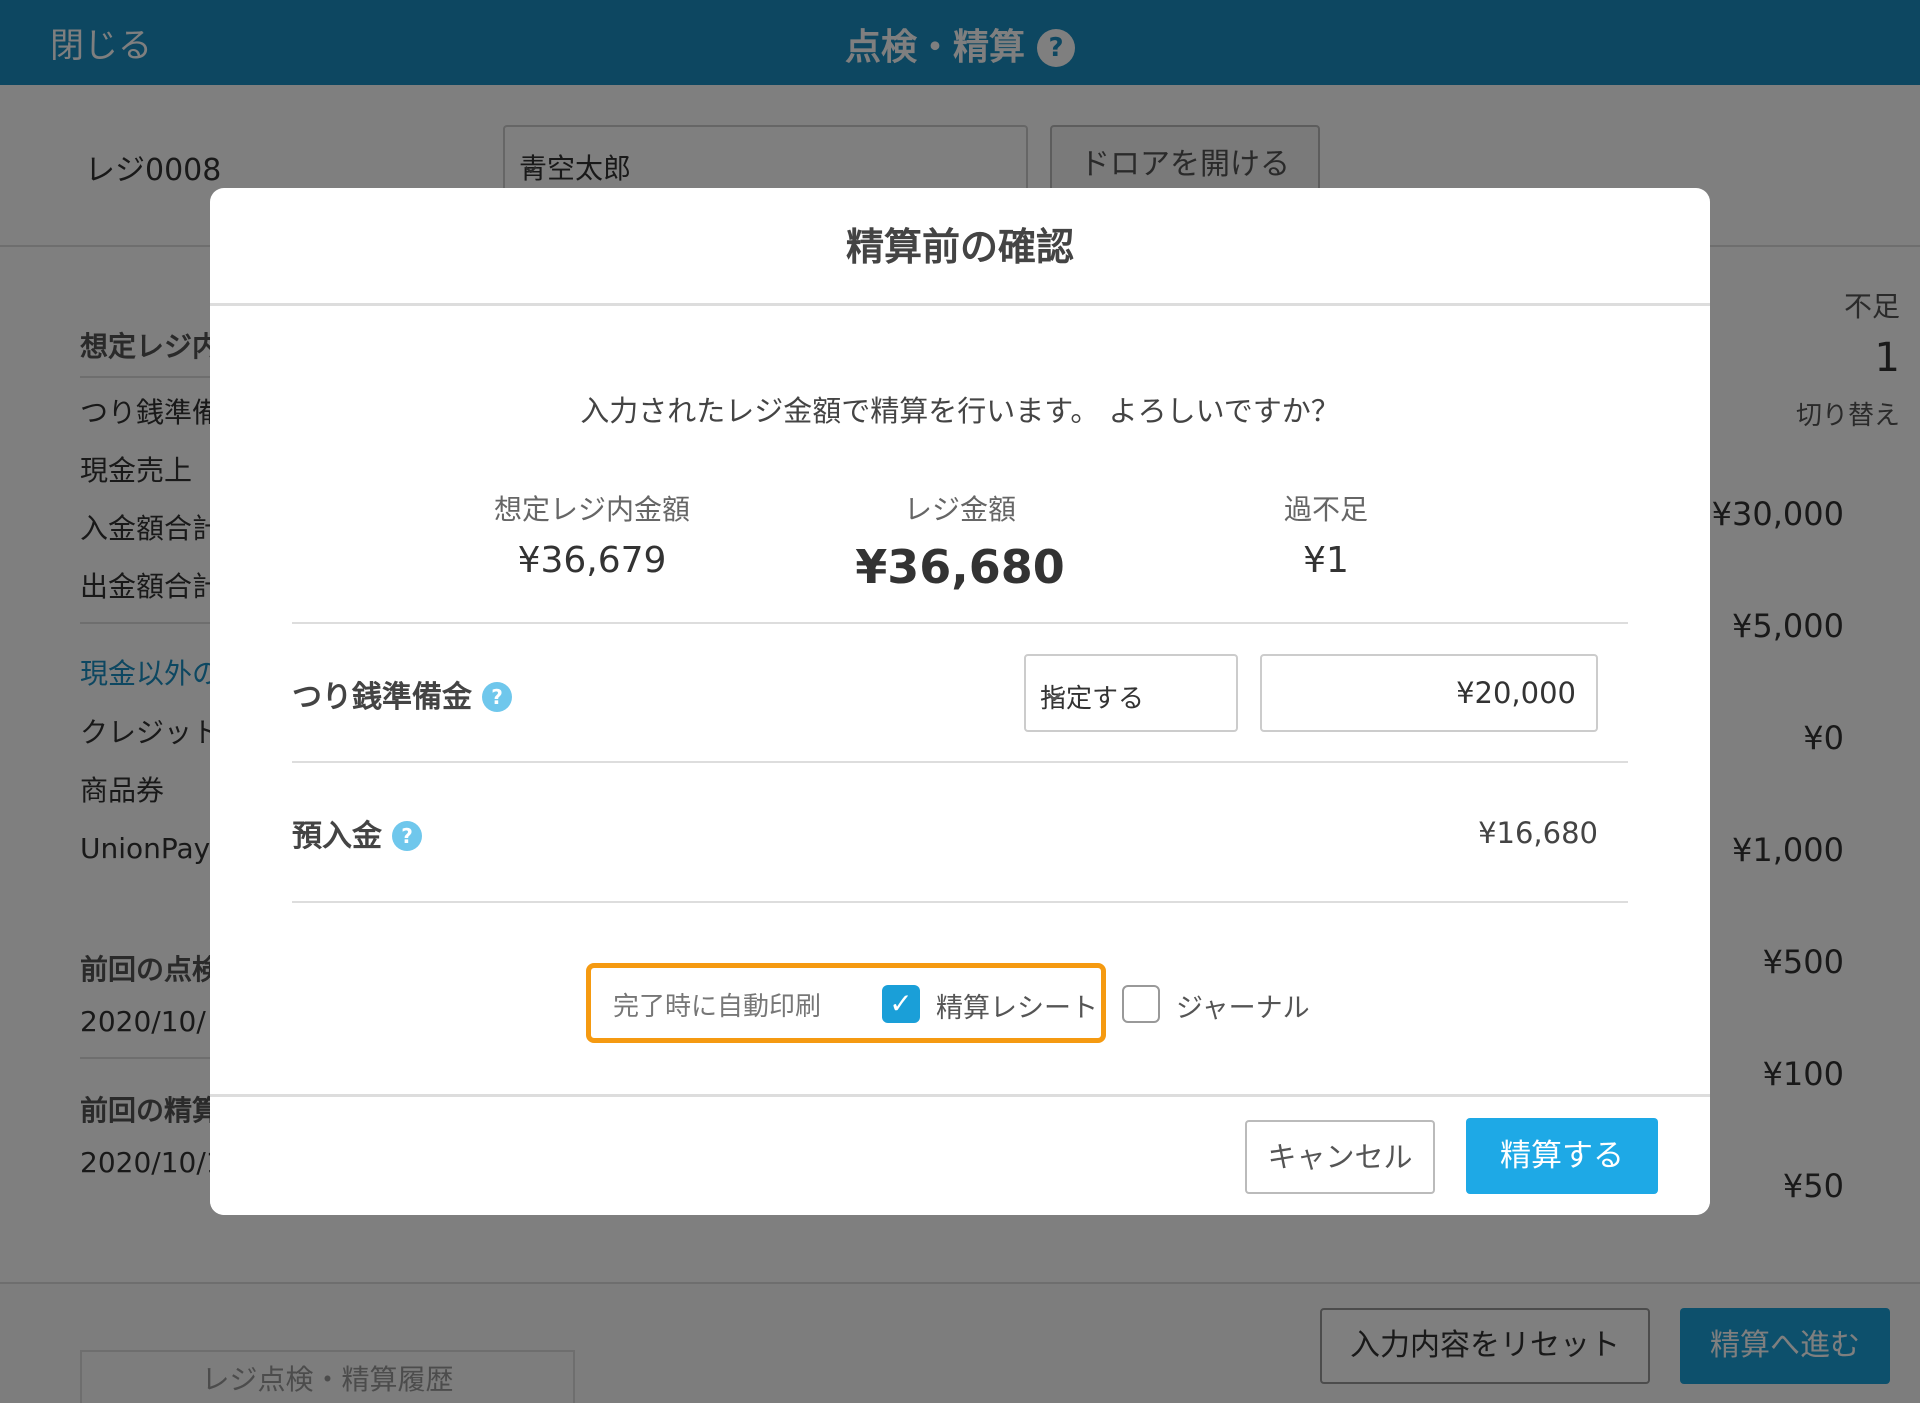 The height and width of the screenshot is (1403, 1920). I want to click on deposit-label: 預入金, so click(337, 836).